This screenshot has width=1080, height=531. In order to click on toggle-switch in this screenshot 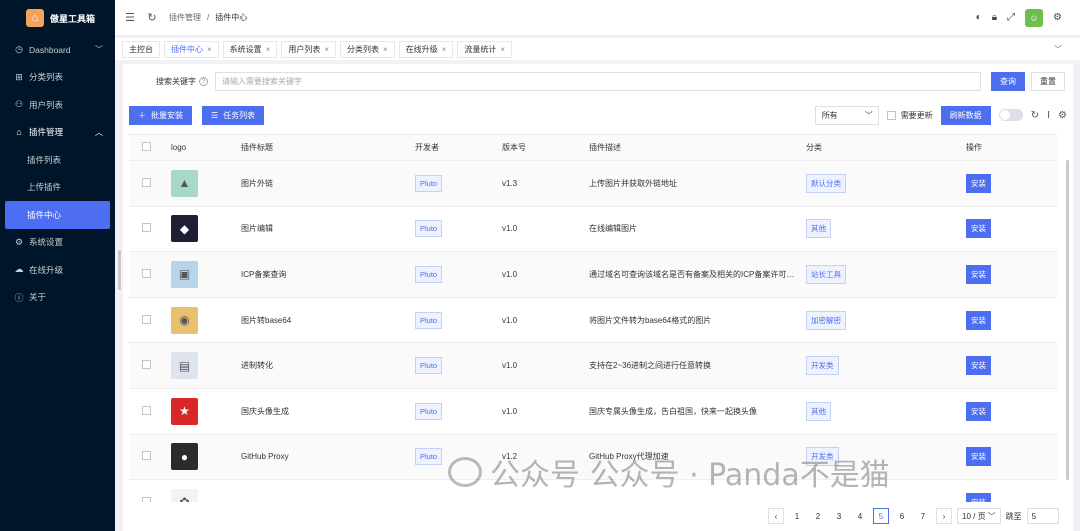, I will do `click(1010, 115)`.